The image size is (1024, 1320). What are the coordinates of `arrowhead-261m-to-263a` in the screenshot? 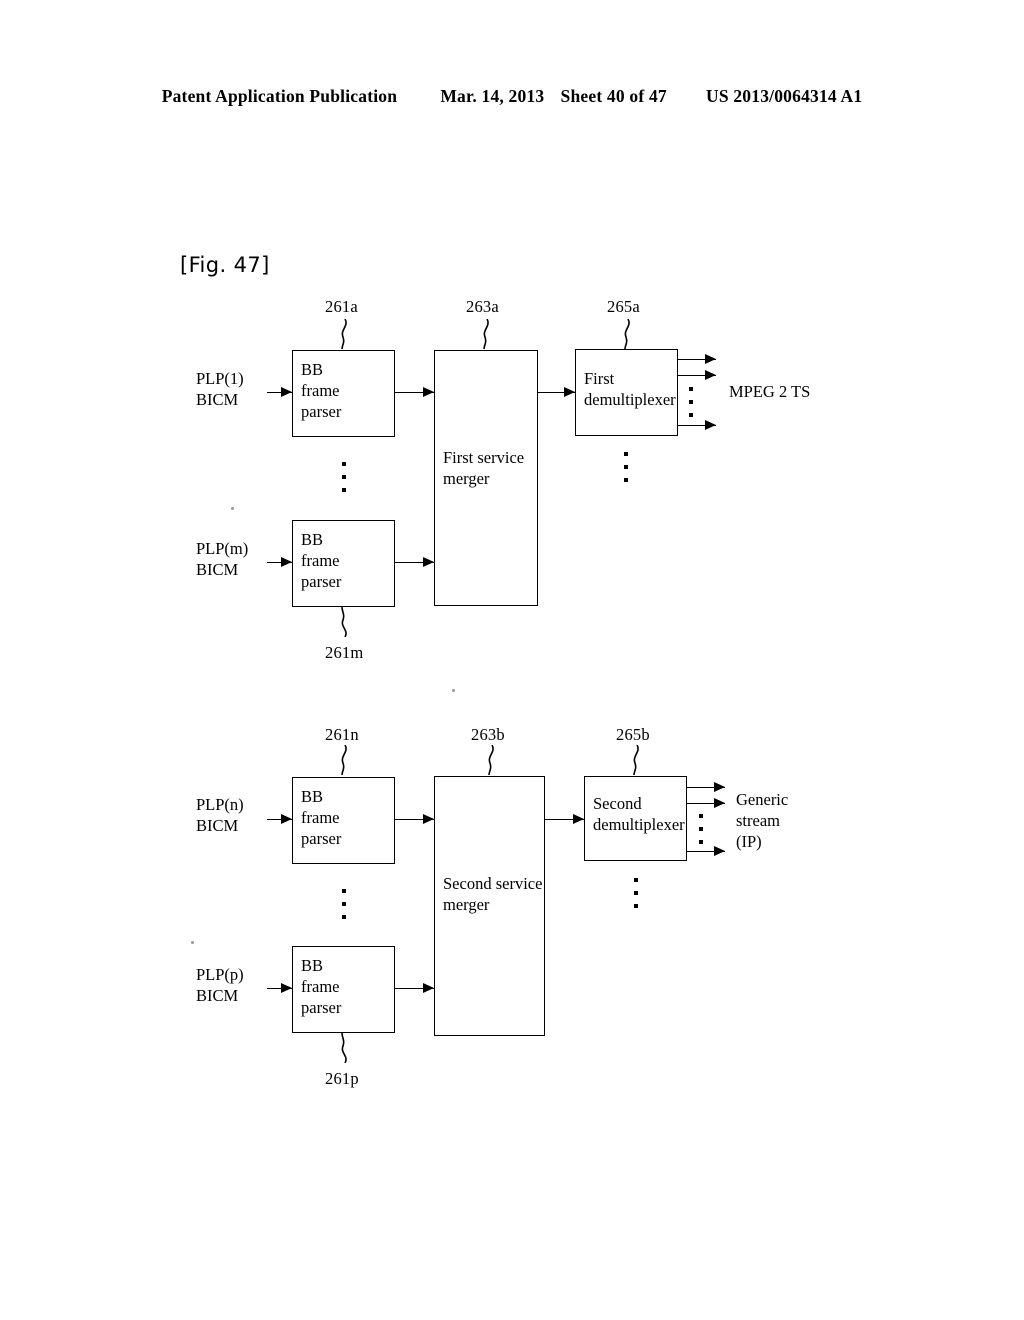 It's located at (428, 562).